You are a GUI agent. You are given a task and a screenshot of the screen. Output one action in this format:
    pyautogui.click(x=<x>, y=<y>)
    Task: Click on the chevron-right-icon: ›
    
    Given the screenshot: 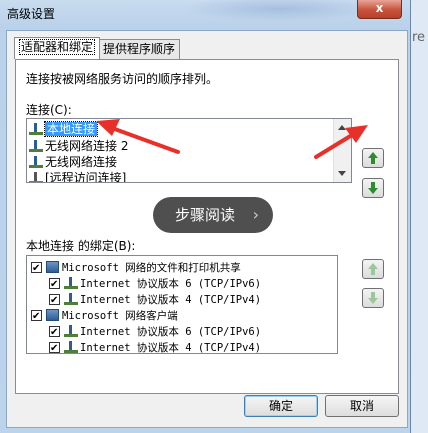 What is the action you would take?
    pyautogui.click(x=255, y=214)
    